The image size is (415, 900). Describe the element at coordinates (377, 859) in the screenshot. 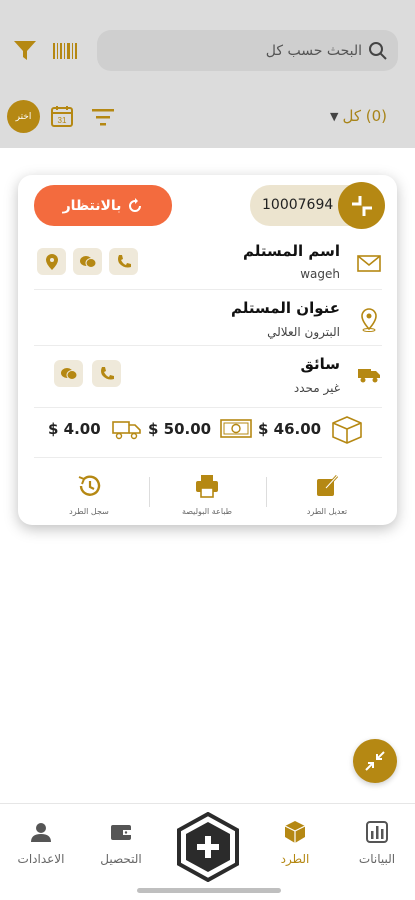

I see `nav-data-label: البيانات` at that location.